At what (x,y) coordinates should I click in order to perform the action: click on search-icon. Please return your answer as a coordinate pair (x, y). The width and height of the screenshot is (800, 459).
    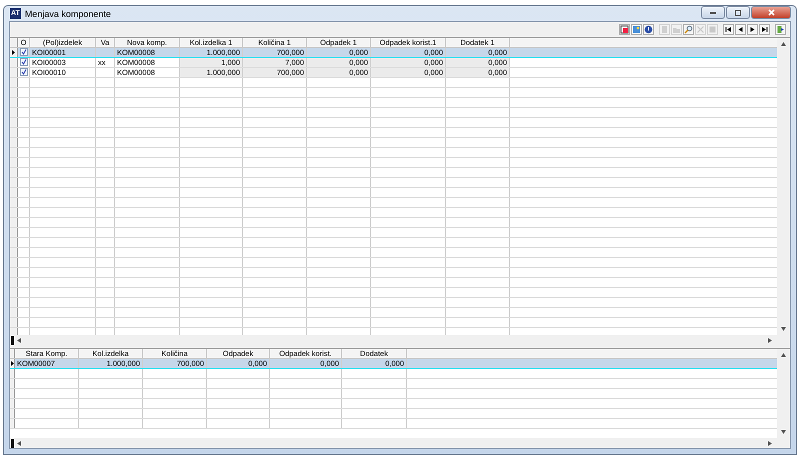
    Looking at the image, I should click on (688, 29).